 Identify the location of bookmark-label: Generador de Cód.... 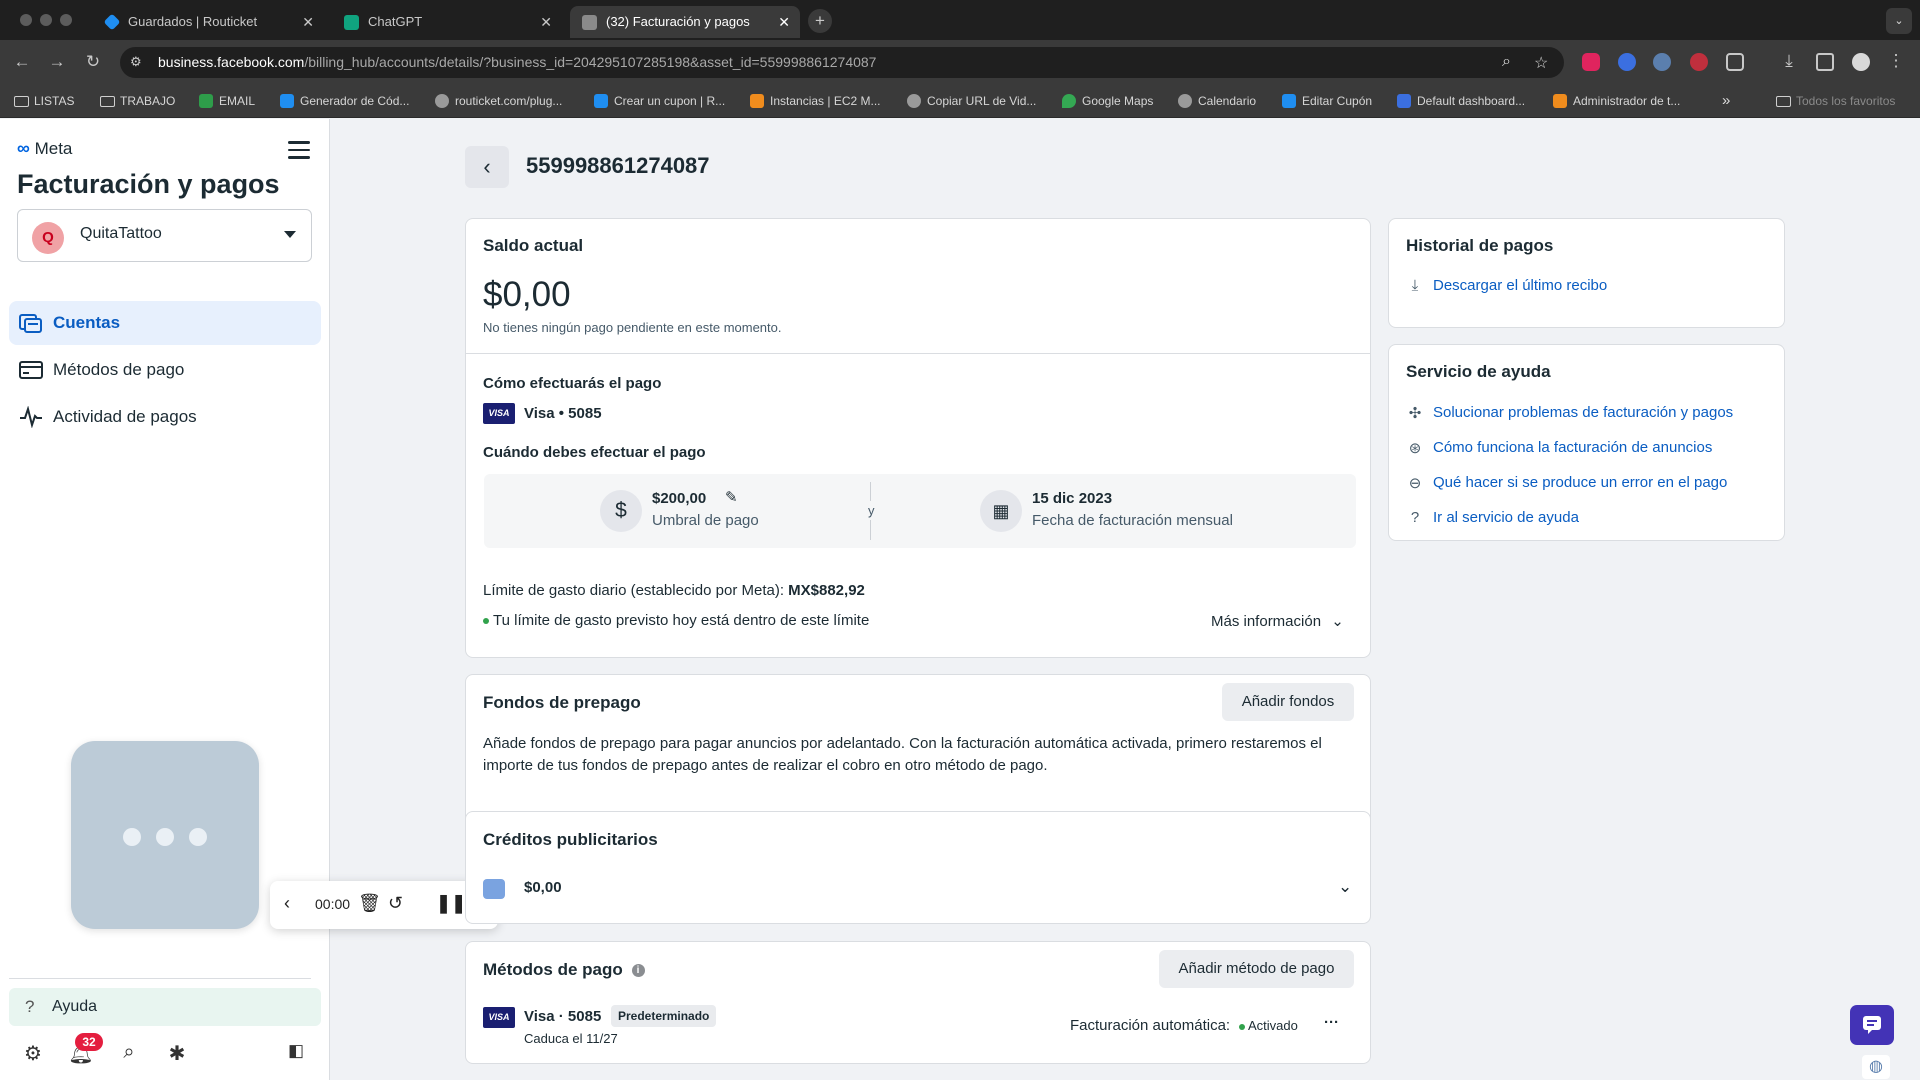
(355, 101).